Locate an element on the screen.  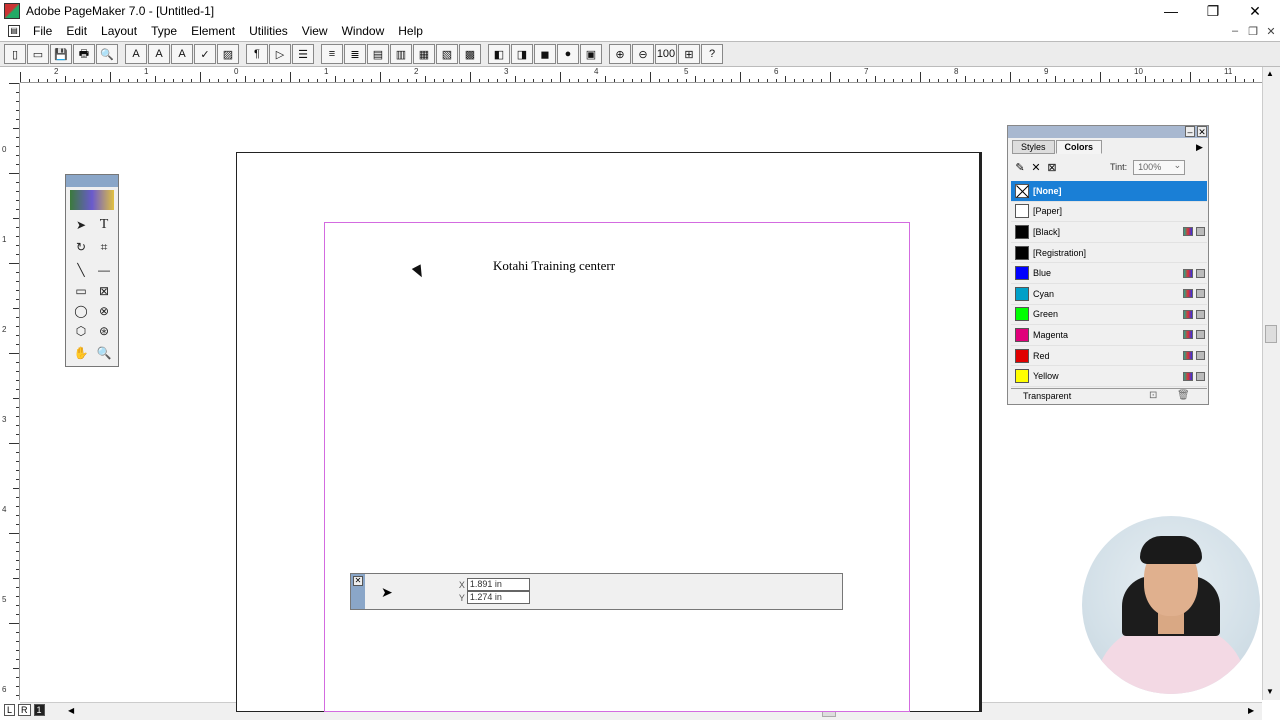
fill-icon: ✕ is located at coordinates (1036, 167).